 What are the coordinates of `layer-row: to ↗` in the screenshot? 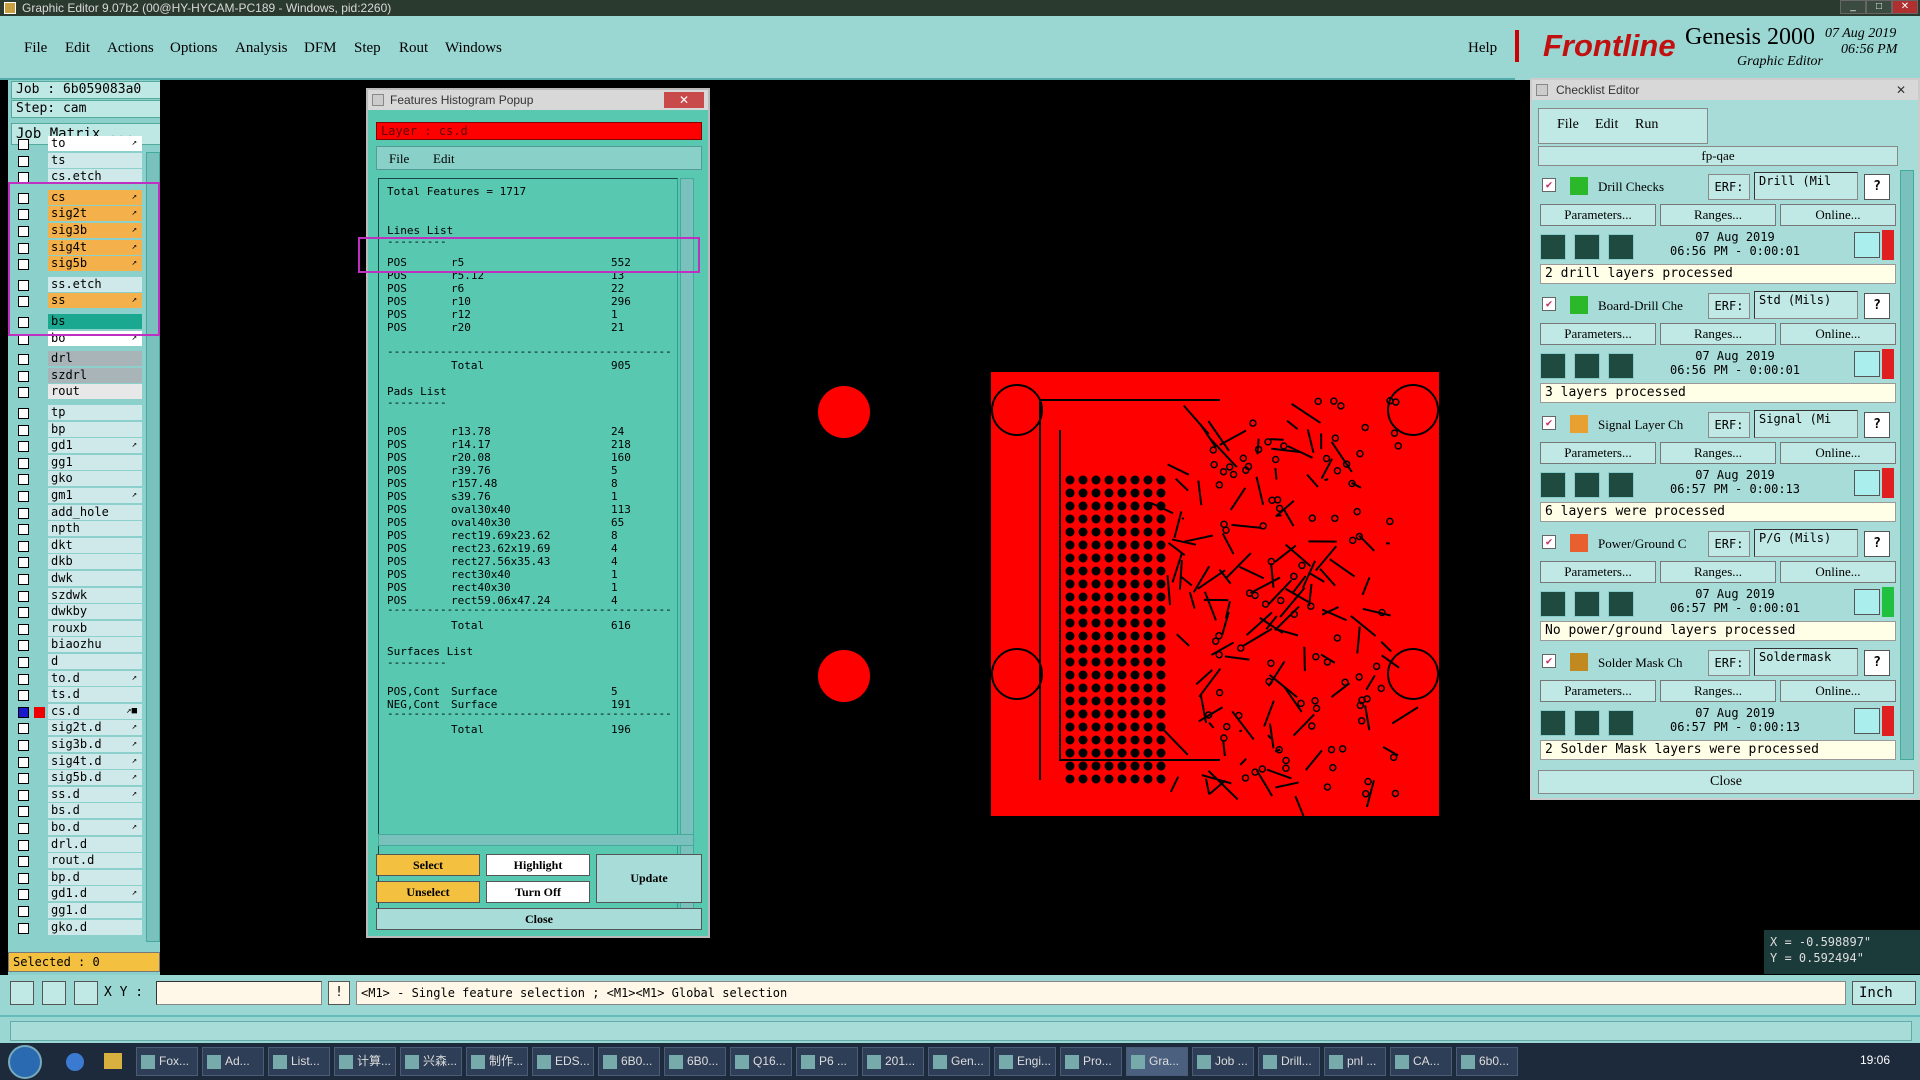 It's located at (77, 144).